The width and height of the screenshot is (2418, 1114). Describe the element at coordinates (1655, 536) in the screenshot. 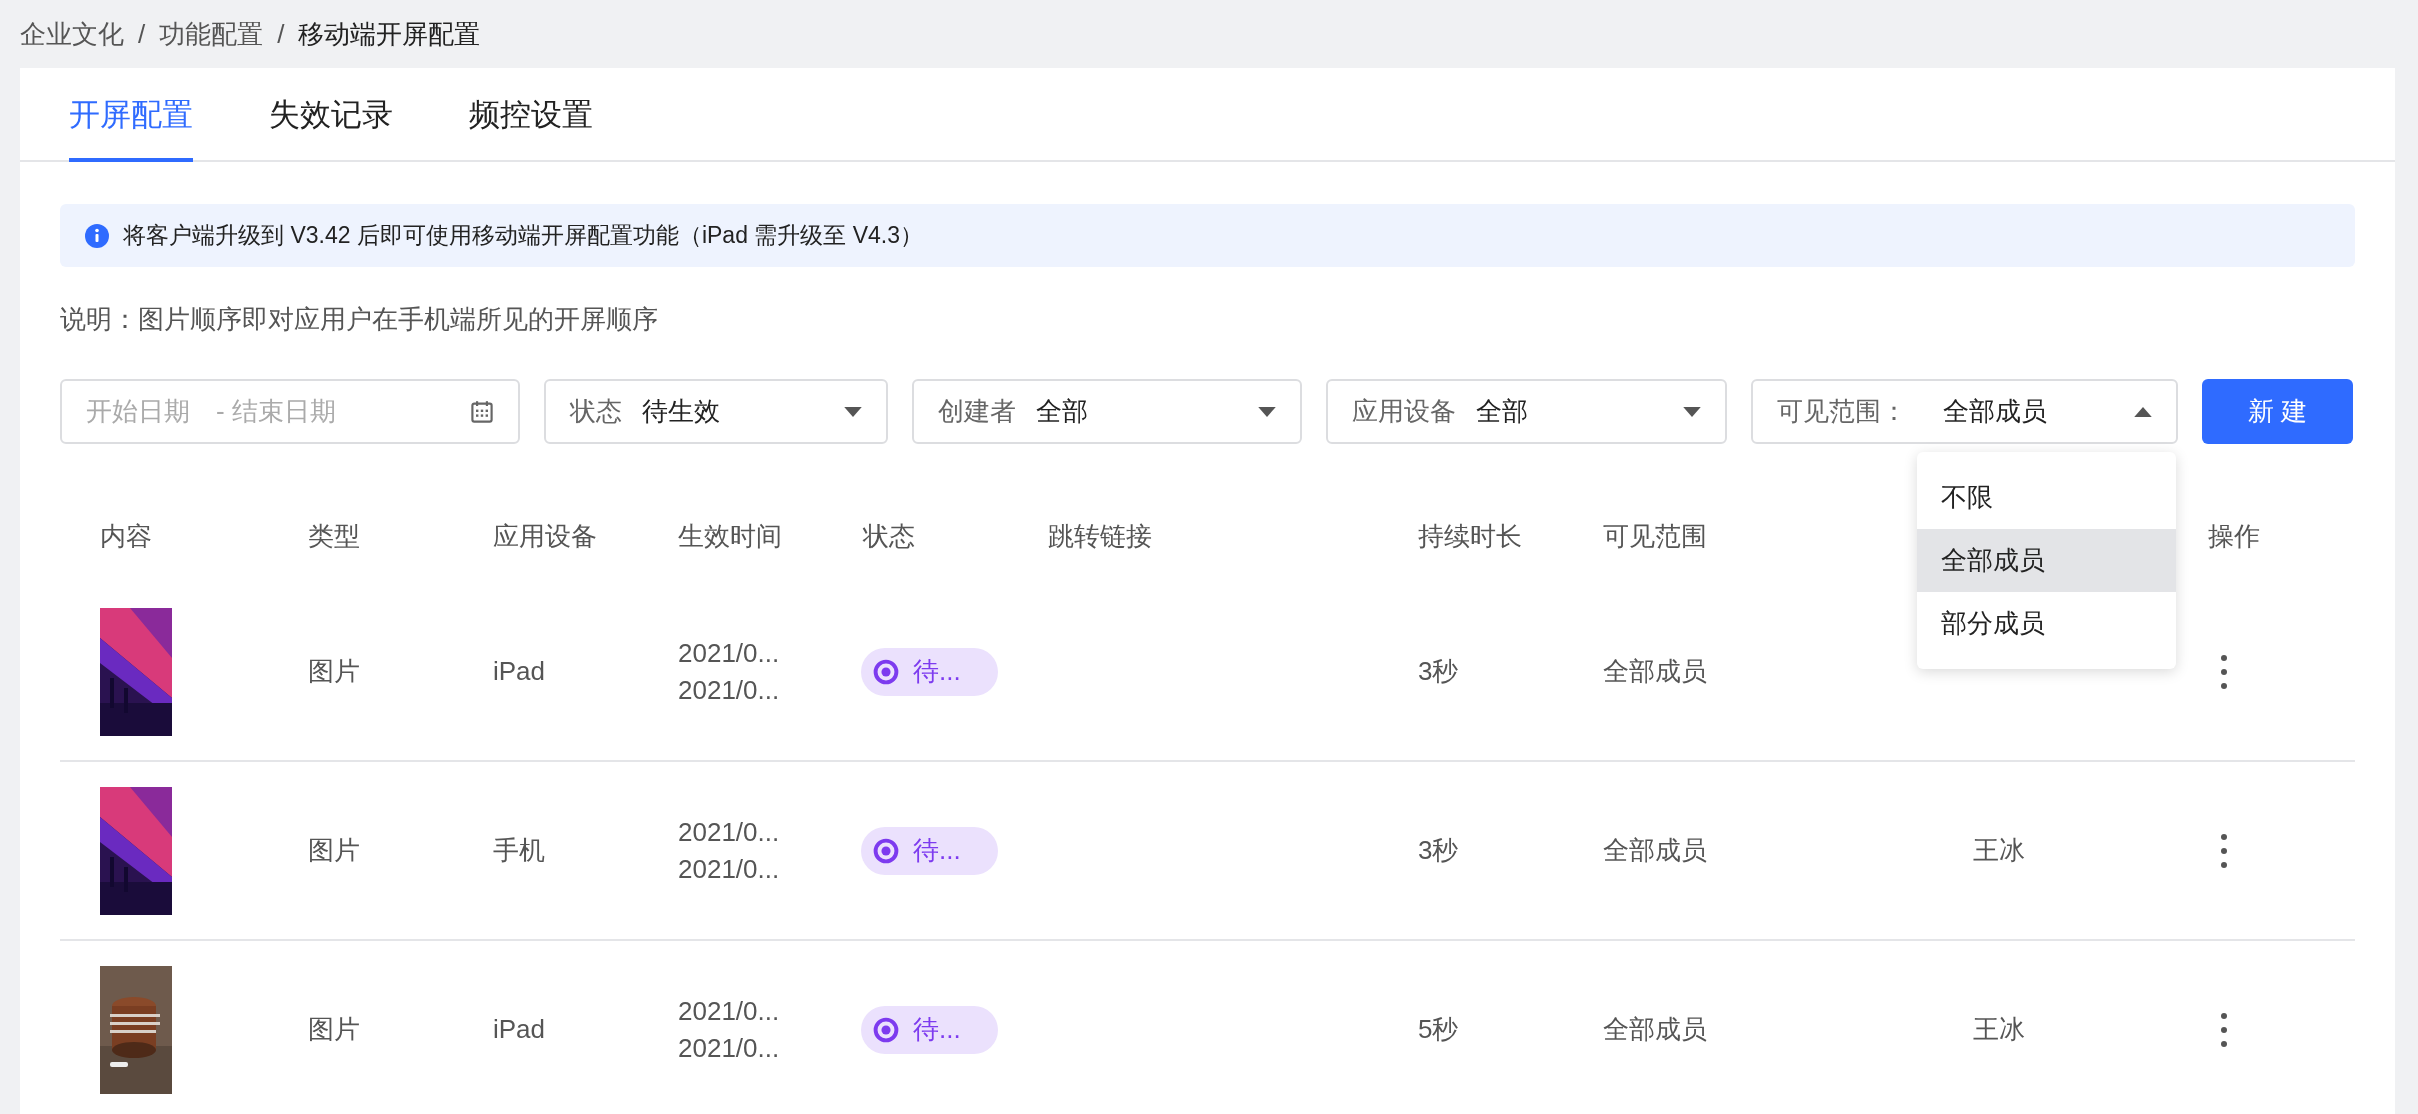

I see `column-header: 可见范围` at that location.